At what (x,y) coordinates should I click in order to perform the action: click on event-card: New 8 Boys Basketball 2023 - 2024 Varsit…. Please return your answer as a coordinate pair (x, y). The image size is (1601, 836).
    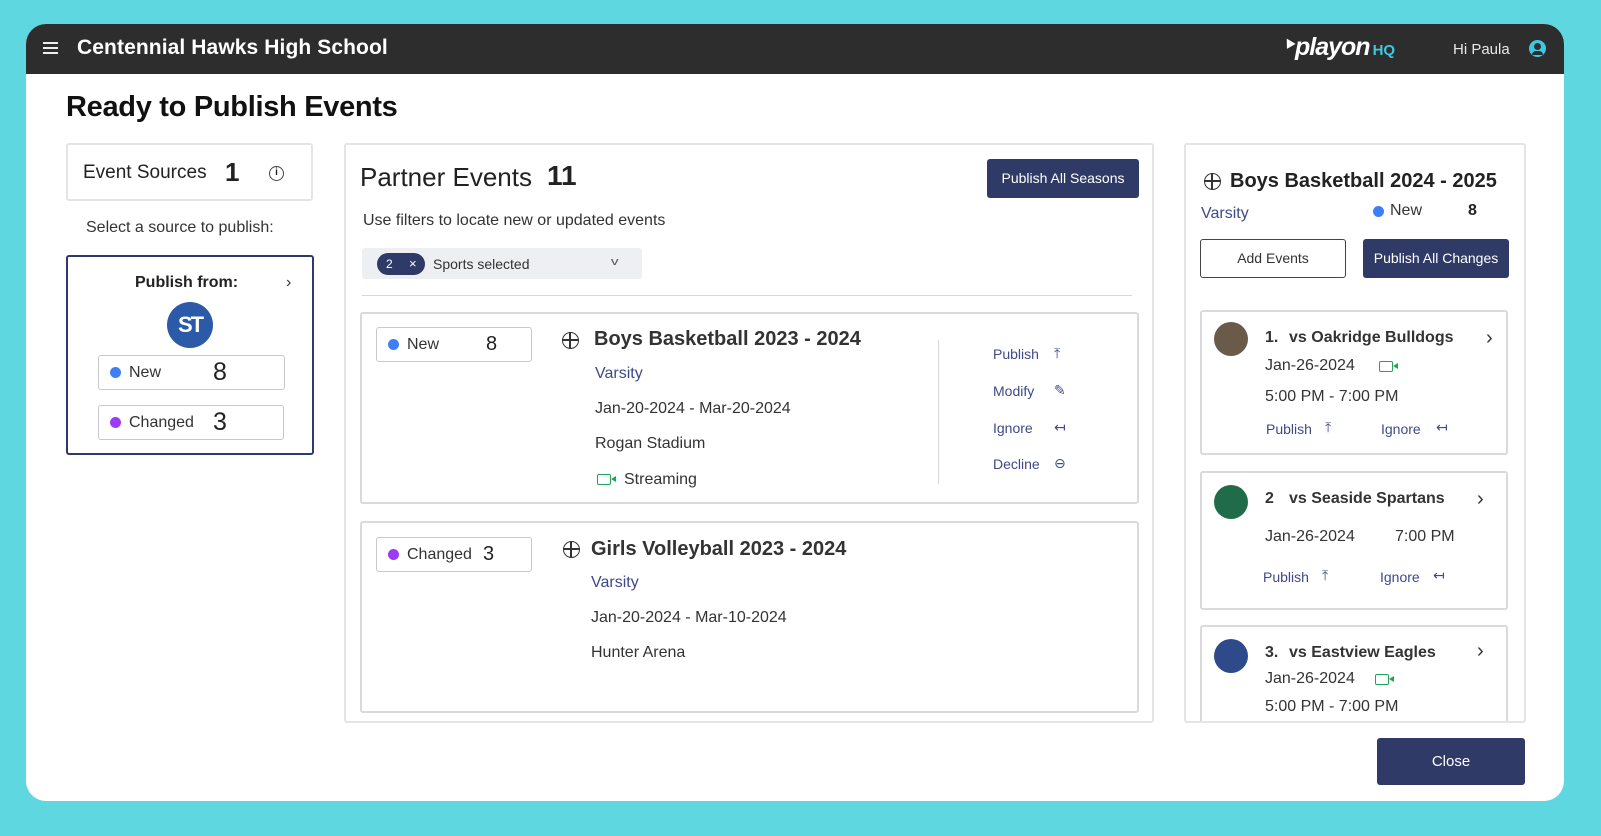
    Looking at the image, I should click on (749, 408).